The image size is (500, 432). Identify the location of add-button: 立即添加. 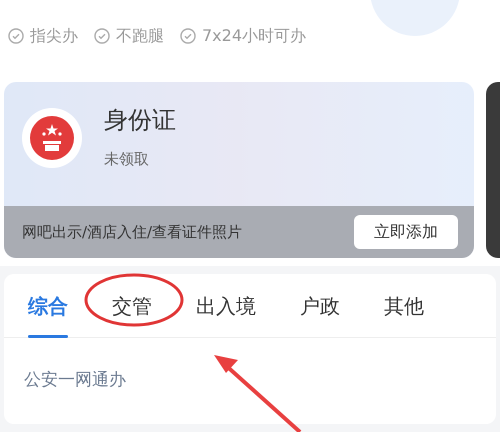
(406, 232).